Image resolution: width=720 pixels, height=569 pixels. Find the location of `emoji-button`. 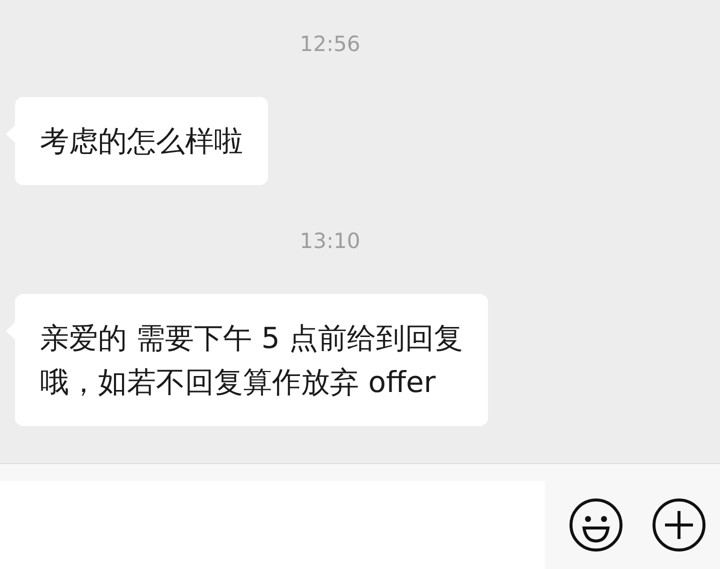

emoji-button is located at coordinates (596, 525).